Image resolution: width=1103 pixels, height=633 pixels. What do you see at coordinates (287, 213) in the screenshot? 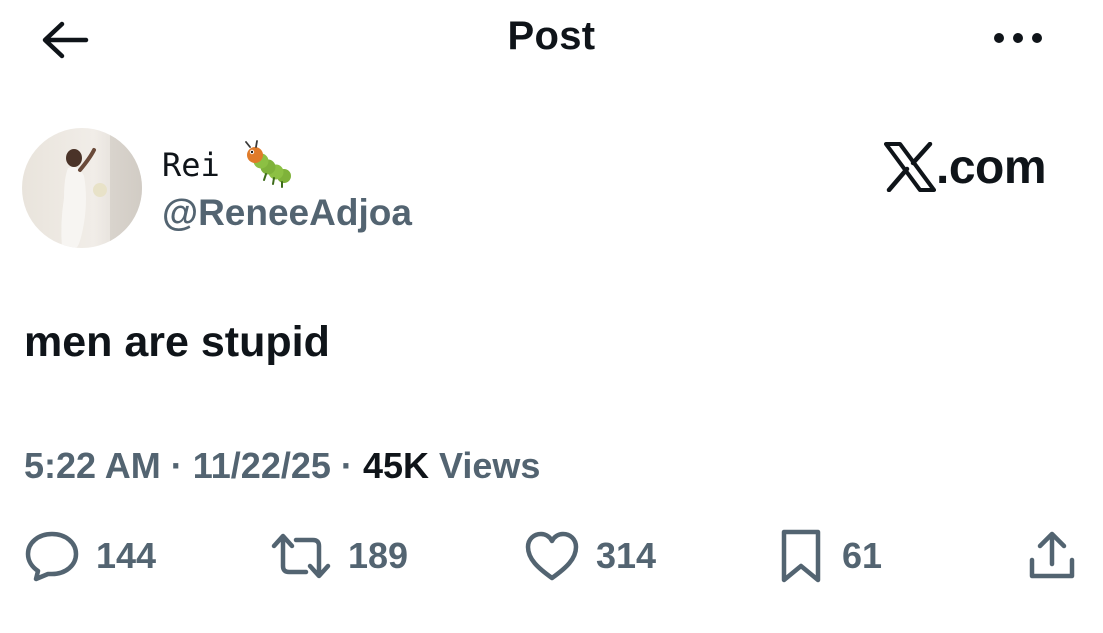
I see `user-handle: @ReneeAdjoa` at bounding box center [287, 213].